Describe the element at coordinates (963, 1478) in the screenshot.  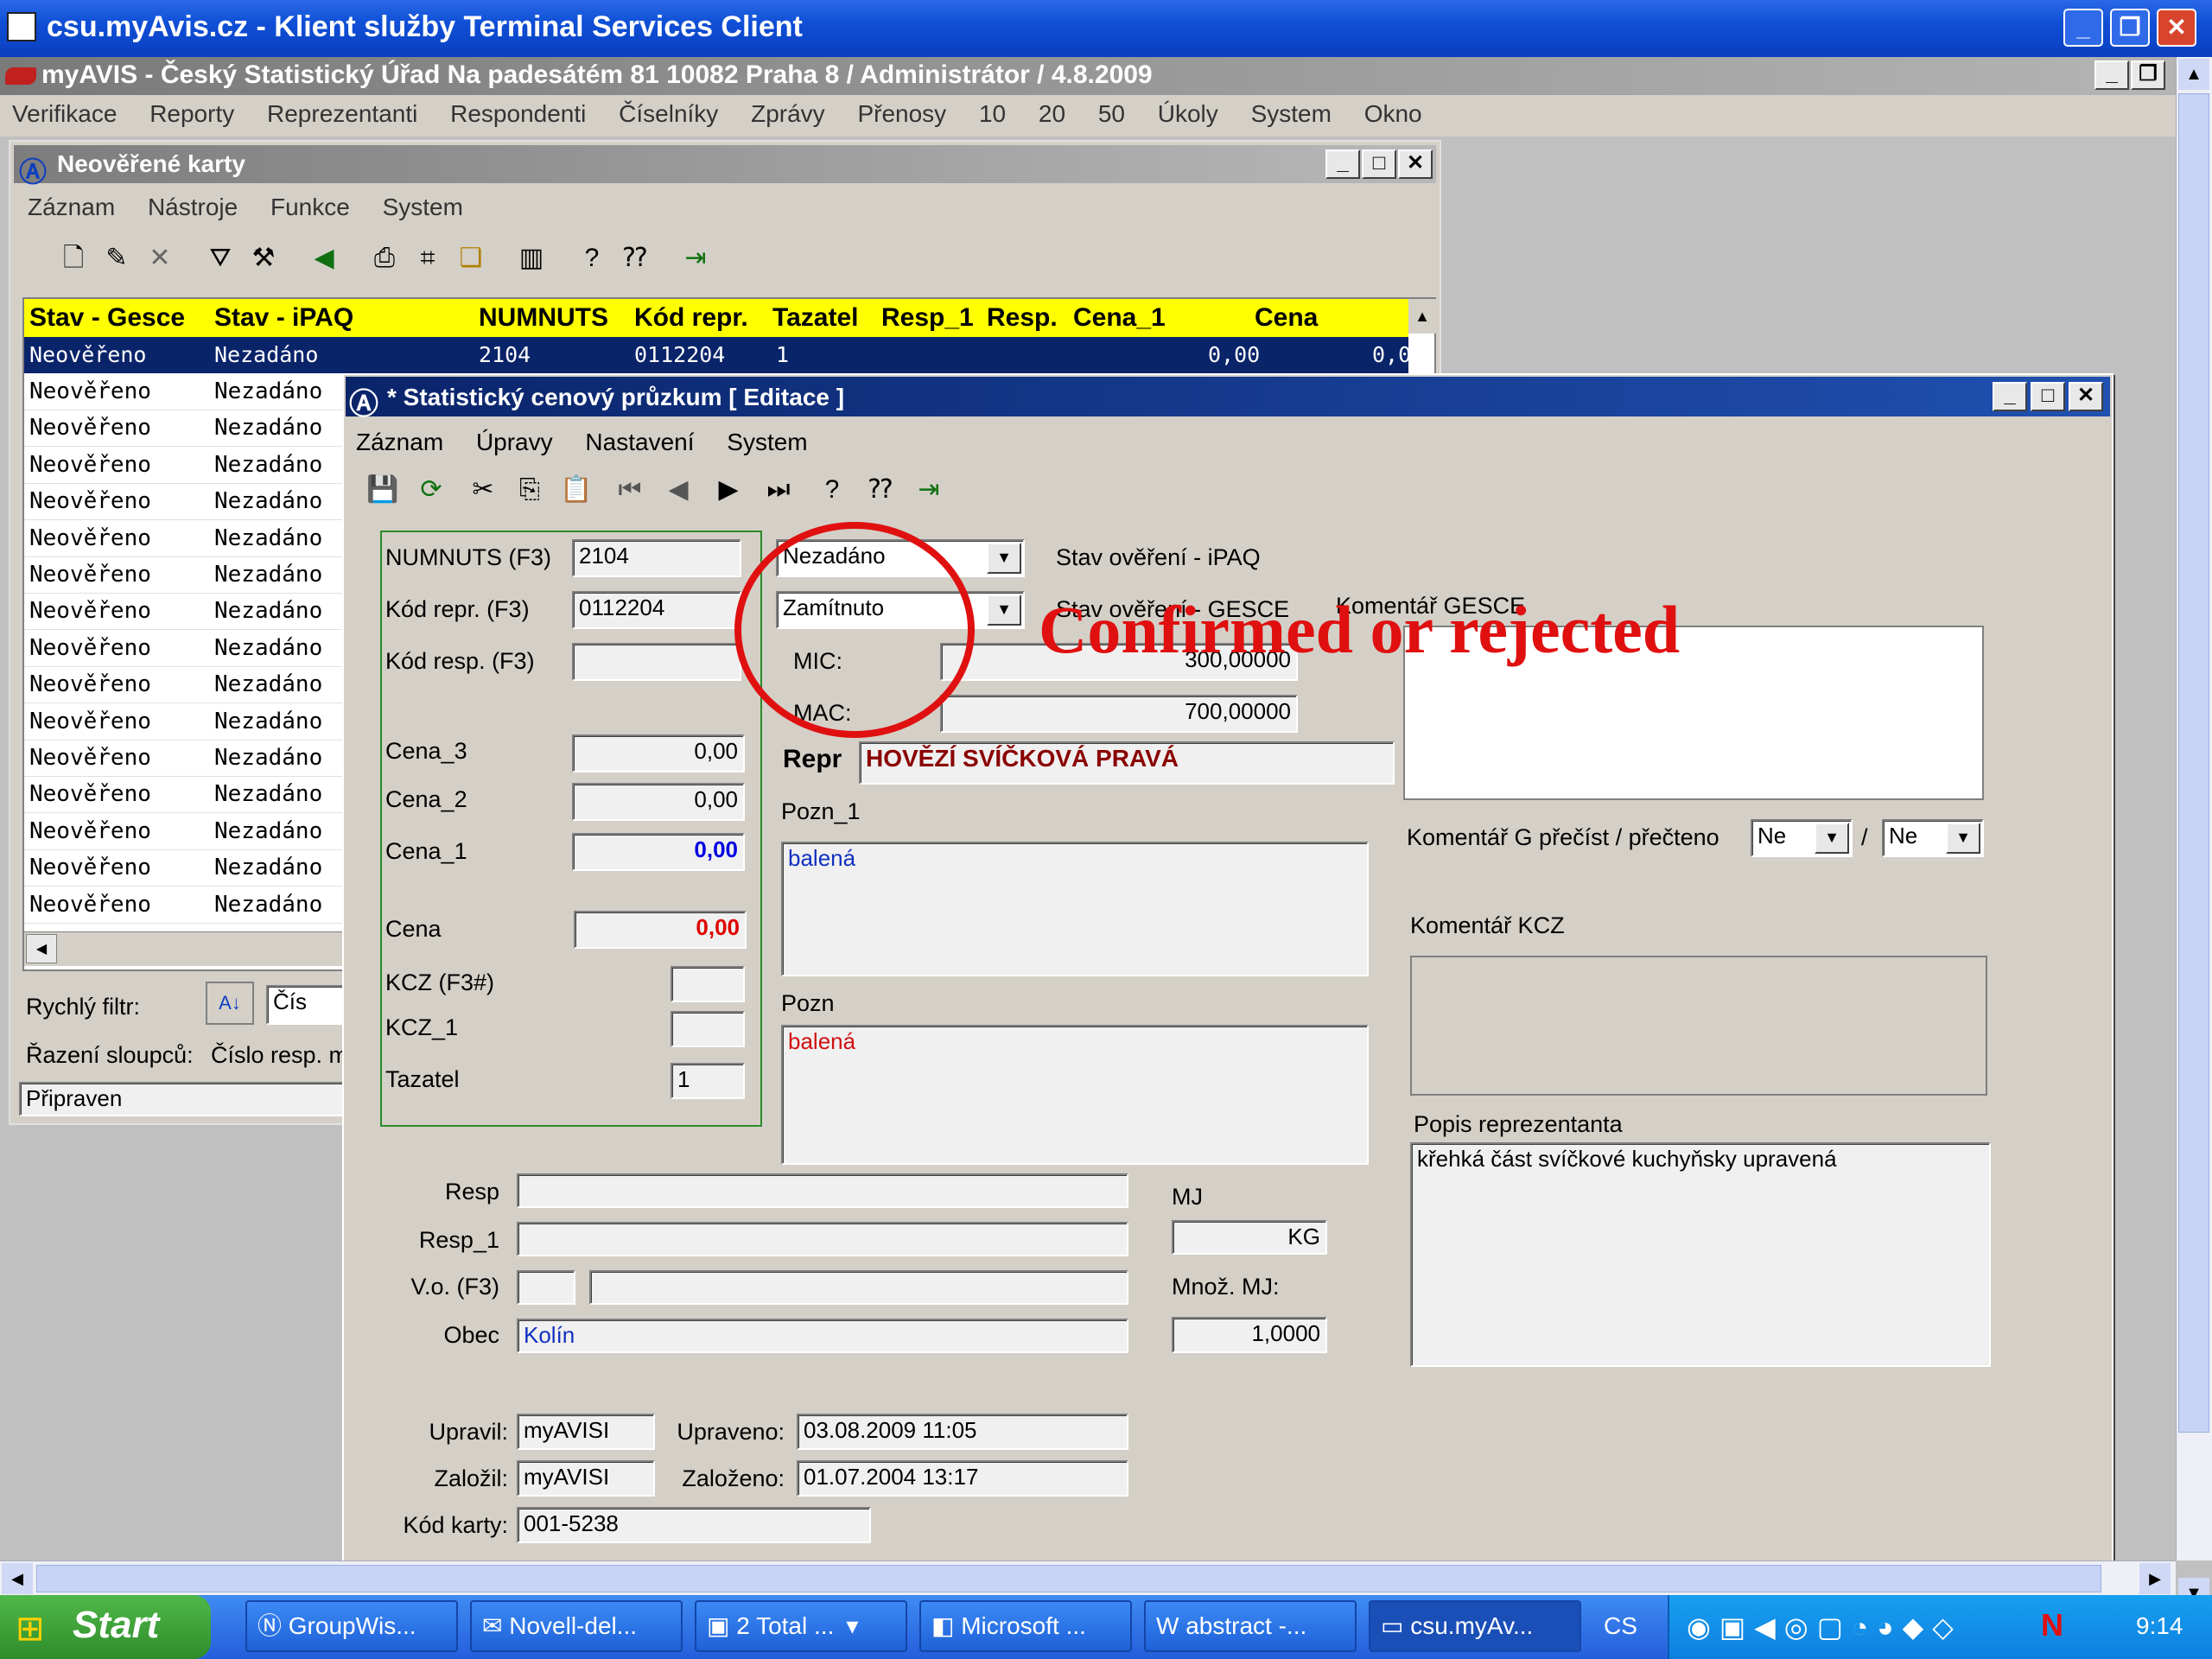
I see `zalozeno-field: 01.07.2004 13:17` at that location.